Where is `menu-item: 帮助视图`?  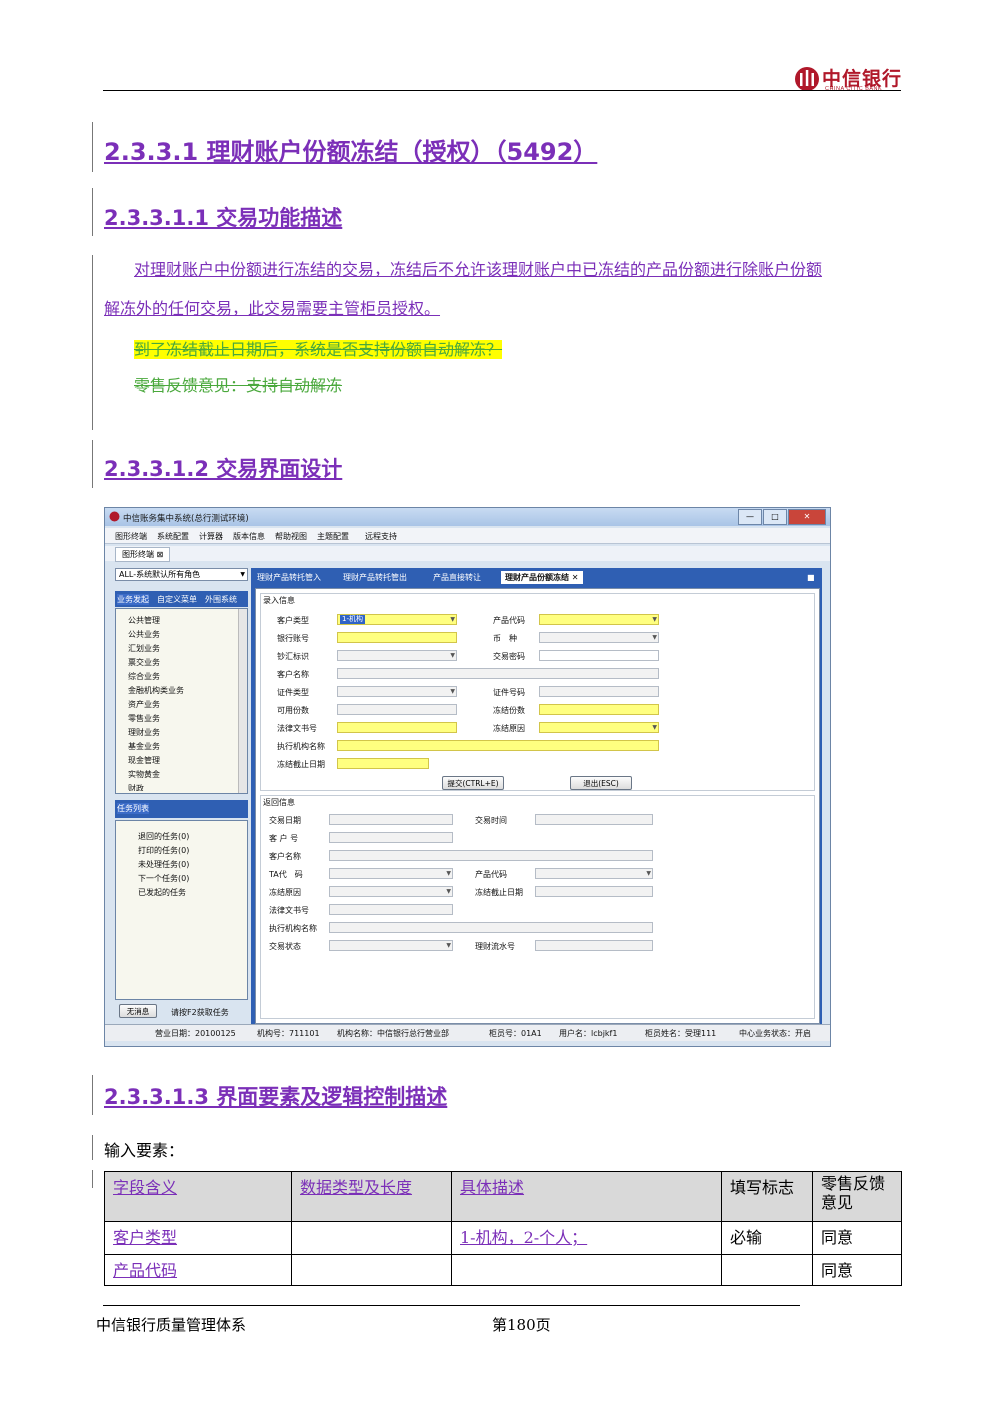
menu-item: 帮助视图 is located at coordinates (291, 536).